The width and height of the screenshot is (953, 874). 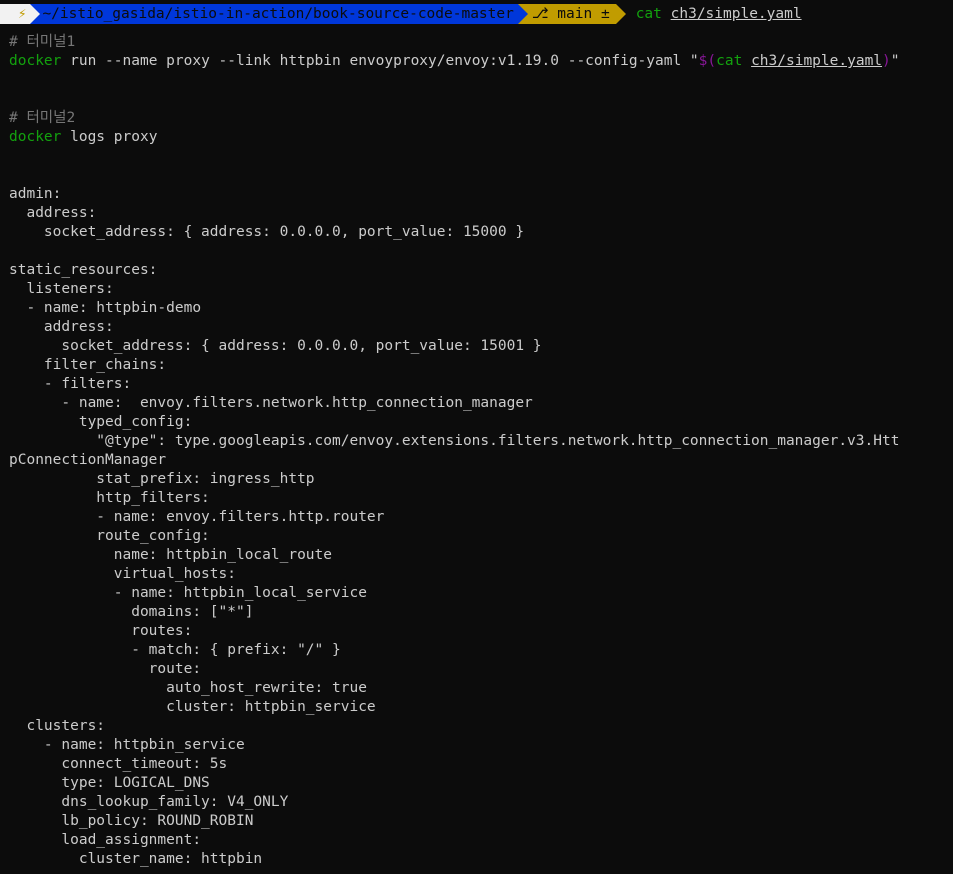 I want to click on prompt-command: cat ch3/simple.yaml, so click(x=714, y=14).